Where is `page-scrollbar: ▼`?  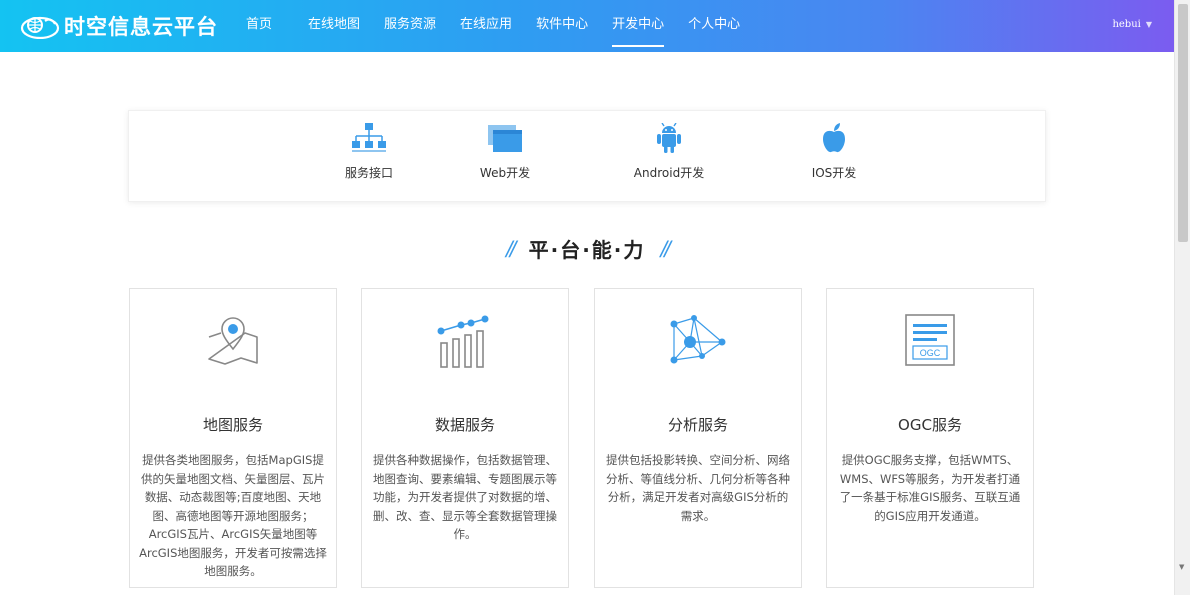
page-scrollbar: ▼ is located at coordinates (1182, 297).